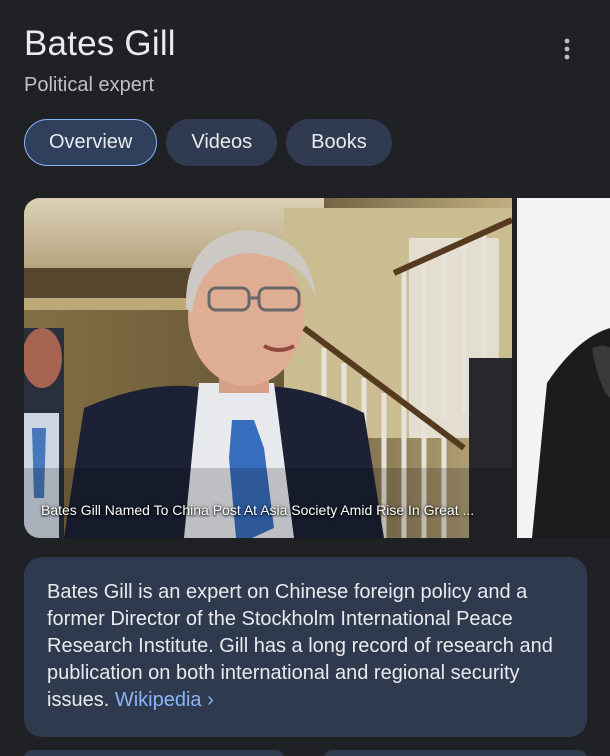 Image resolution: width=610 pixels, height=756 pixels. I want to click on tab-videos: Videos, so click(222, 142).